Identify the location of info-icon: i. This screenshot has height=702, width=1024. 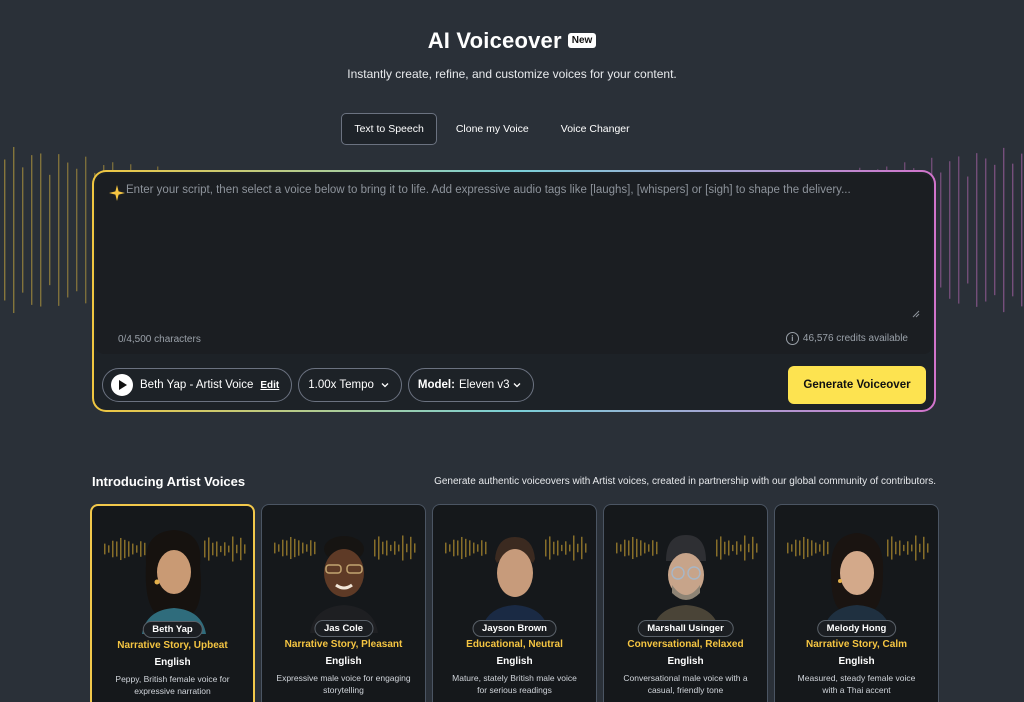
(792, 338).